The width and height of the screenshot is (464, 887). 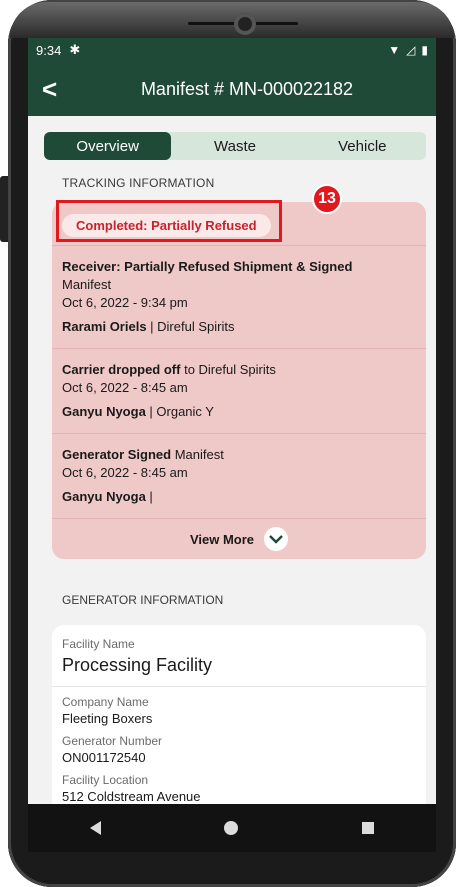 What do you see at coordinates (239, 686) in the screenshot?
I see `divider` at bounding box center [239, 686].